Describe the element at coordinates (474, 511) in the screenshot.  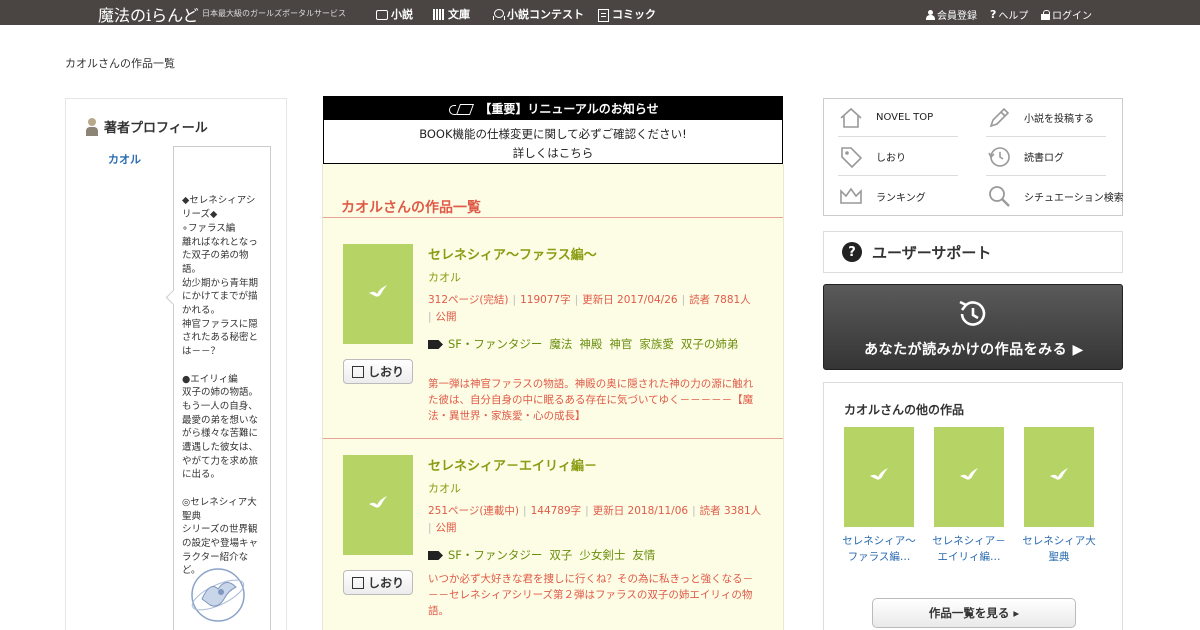
I see `page-count: 251ページ(連載中)` at that location.